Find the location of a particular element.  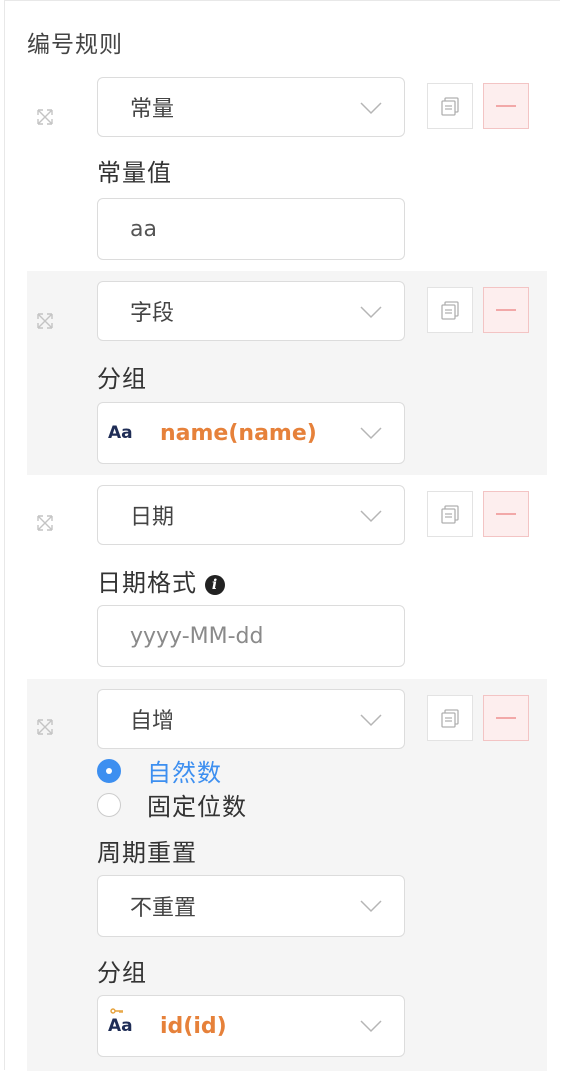

section-title: 编号规则 is located at coordinates (75, 45).